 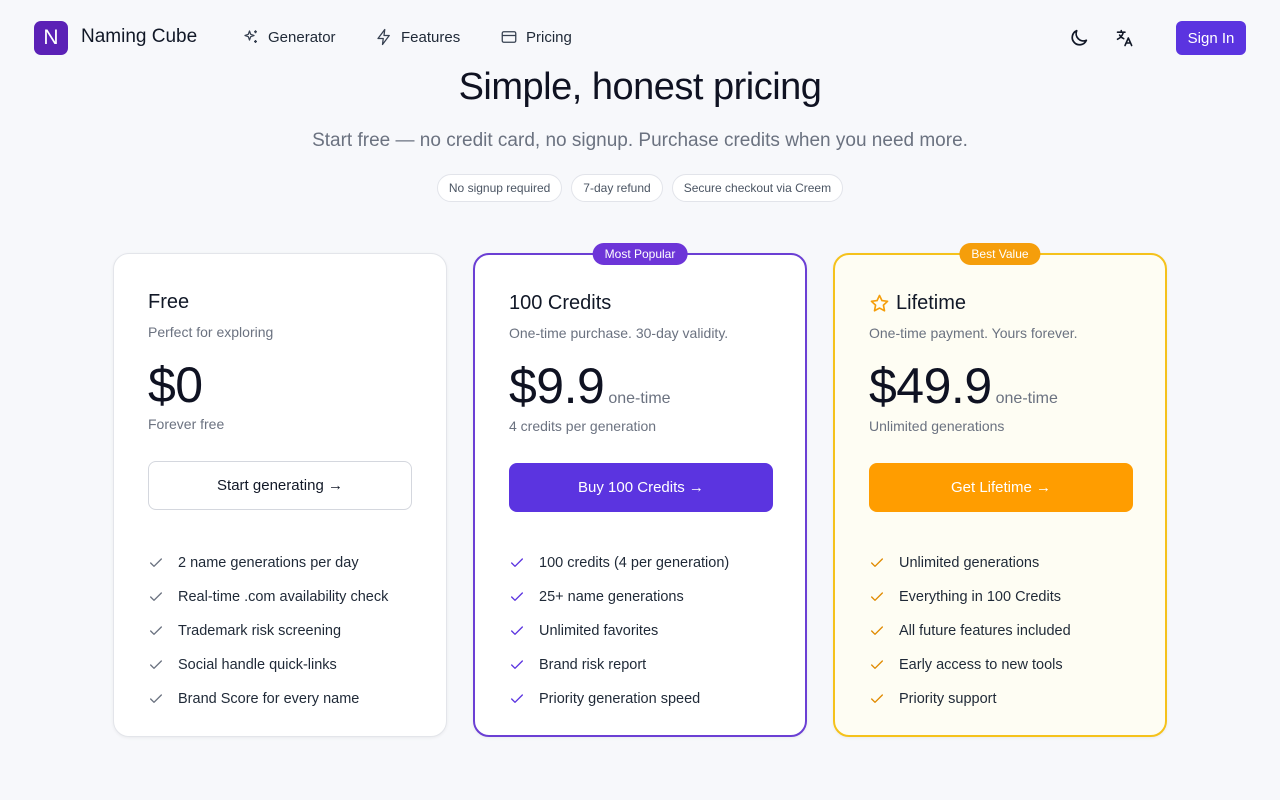 What do you see at coordinates (499, 188) in the screenshot?
I see `pill-no-signup: No signup required` at bounding box center [499, 188].